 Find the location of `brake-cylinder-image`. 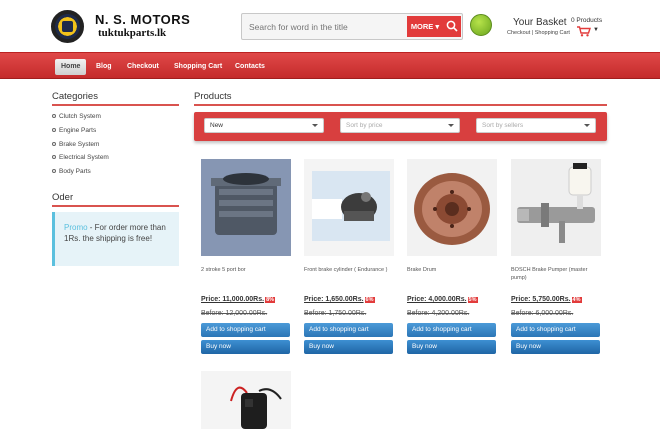

brake-cylinder-image is located at coordinates (349, 207).